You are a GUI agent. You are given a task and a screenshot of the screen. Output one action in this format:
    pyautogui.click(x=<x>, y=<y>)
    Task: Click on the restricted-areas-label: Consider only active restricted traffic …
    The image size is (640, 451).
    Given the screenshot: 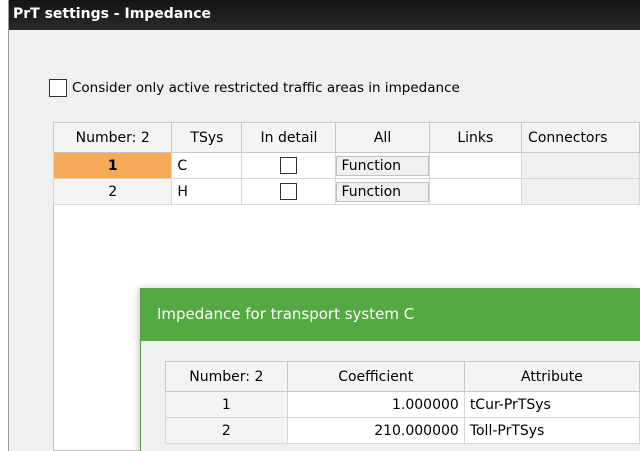 What is the action you would take?
    pyautogui.click(x=266, y=88)
    